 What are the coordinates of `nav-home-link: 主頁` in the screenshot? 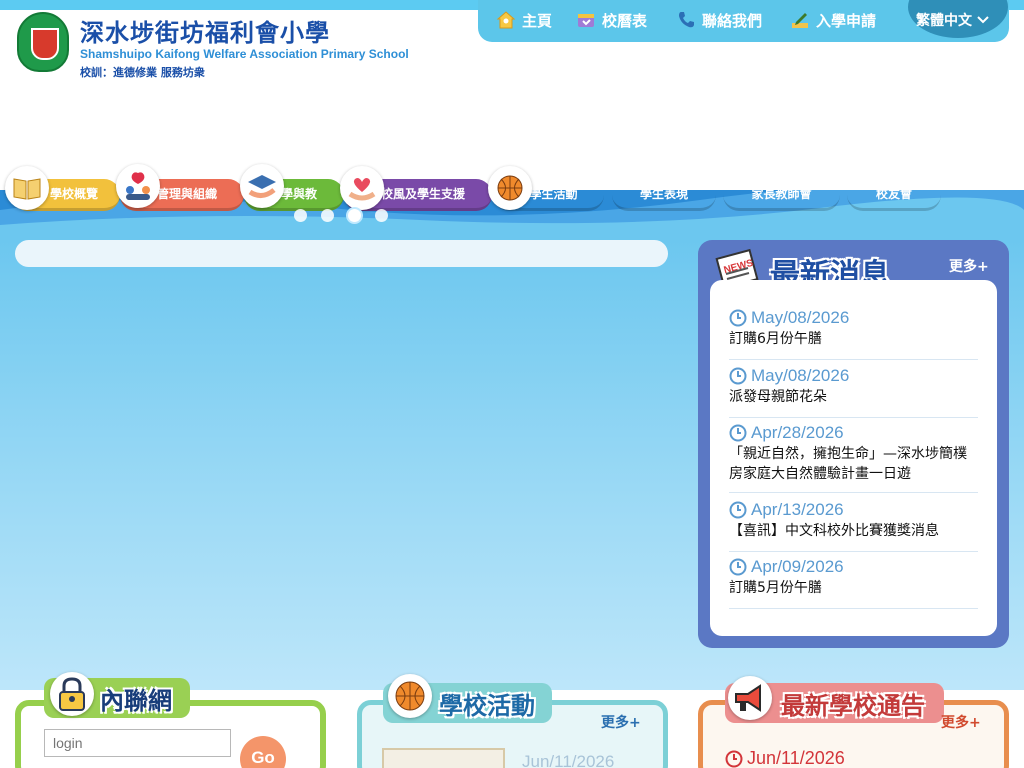 It's located at (524, 20).